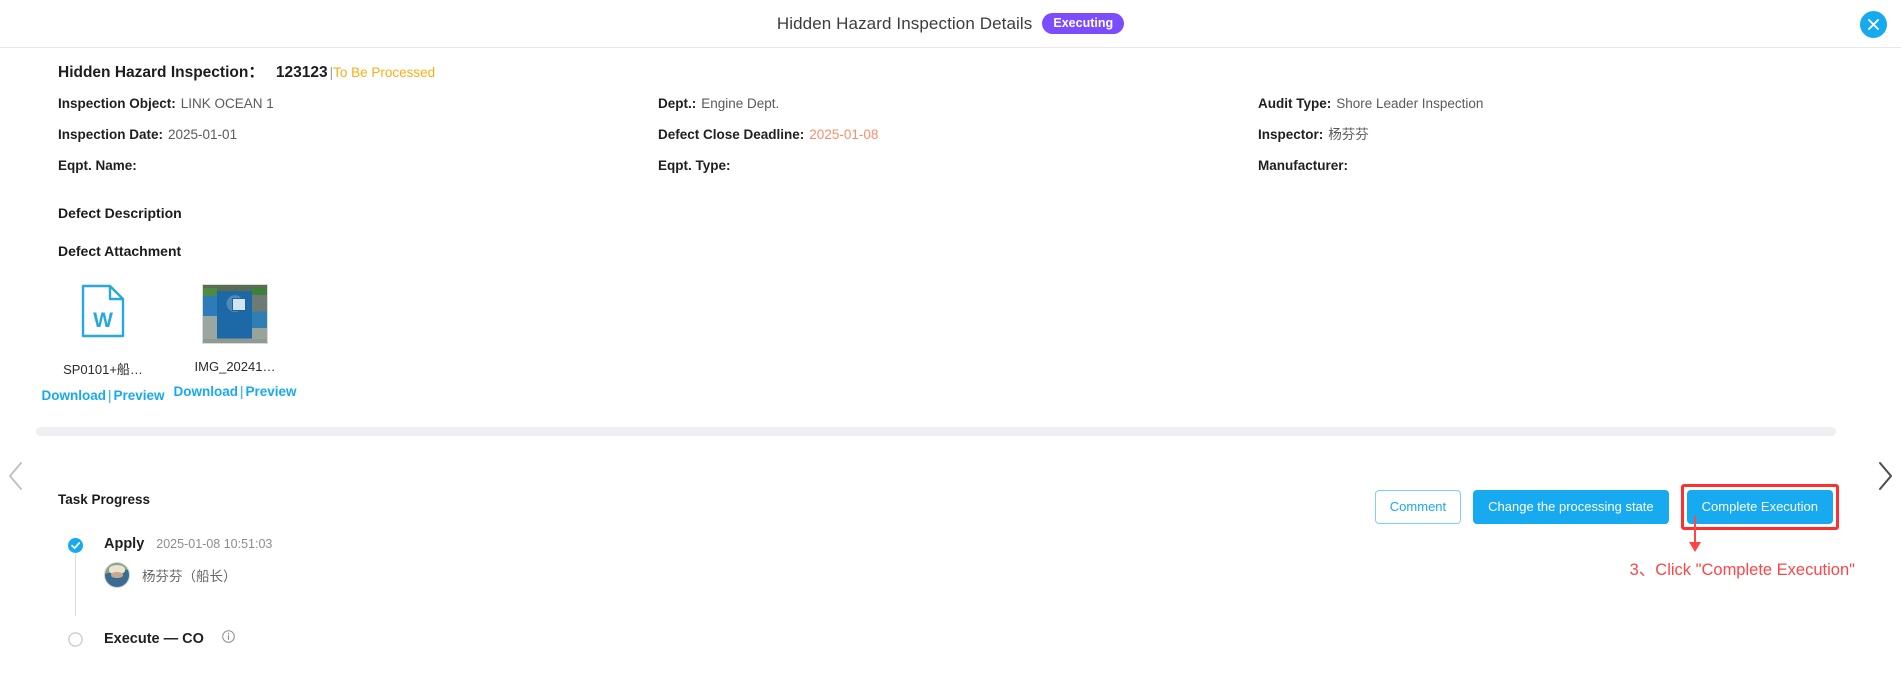 The height and width of the screenshot is (680, 1901). I want to click on word-file-icon: W, so click(103, 313).